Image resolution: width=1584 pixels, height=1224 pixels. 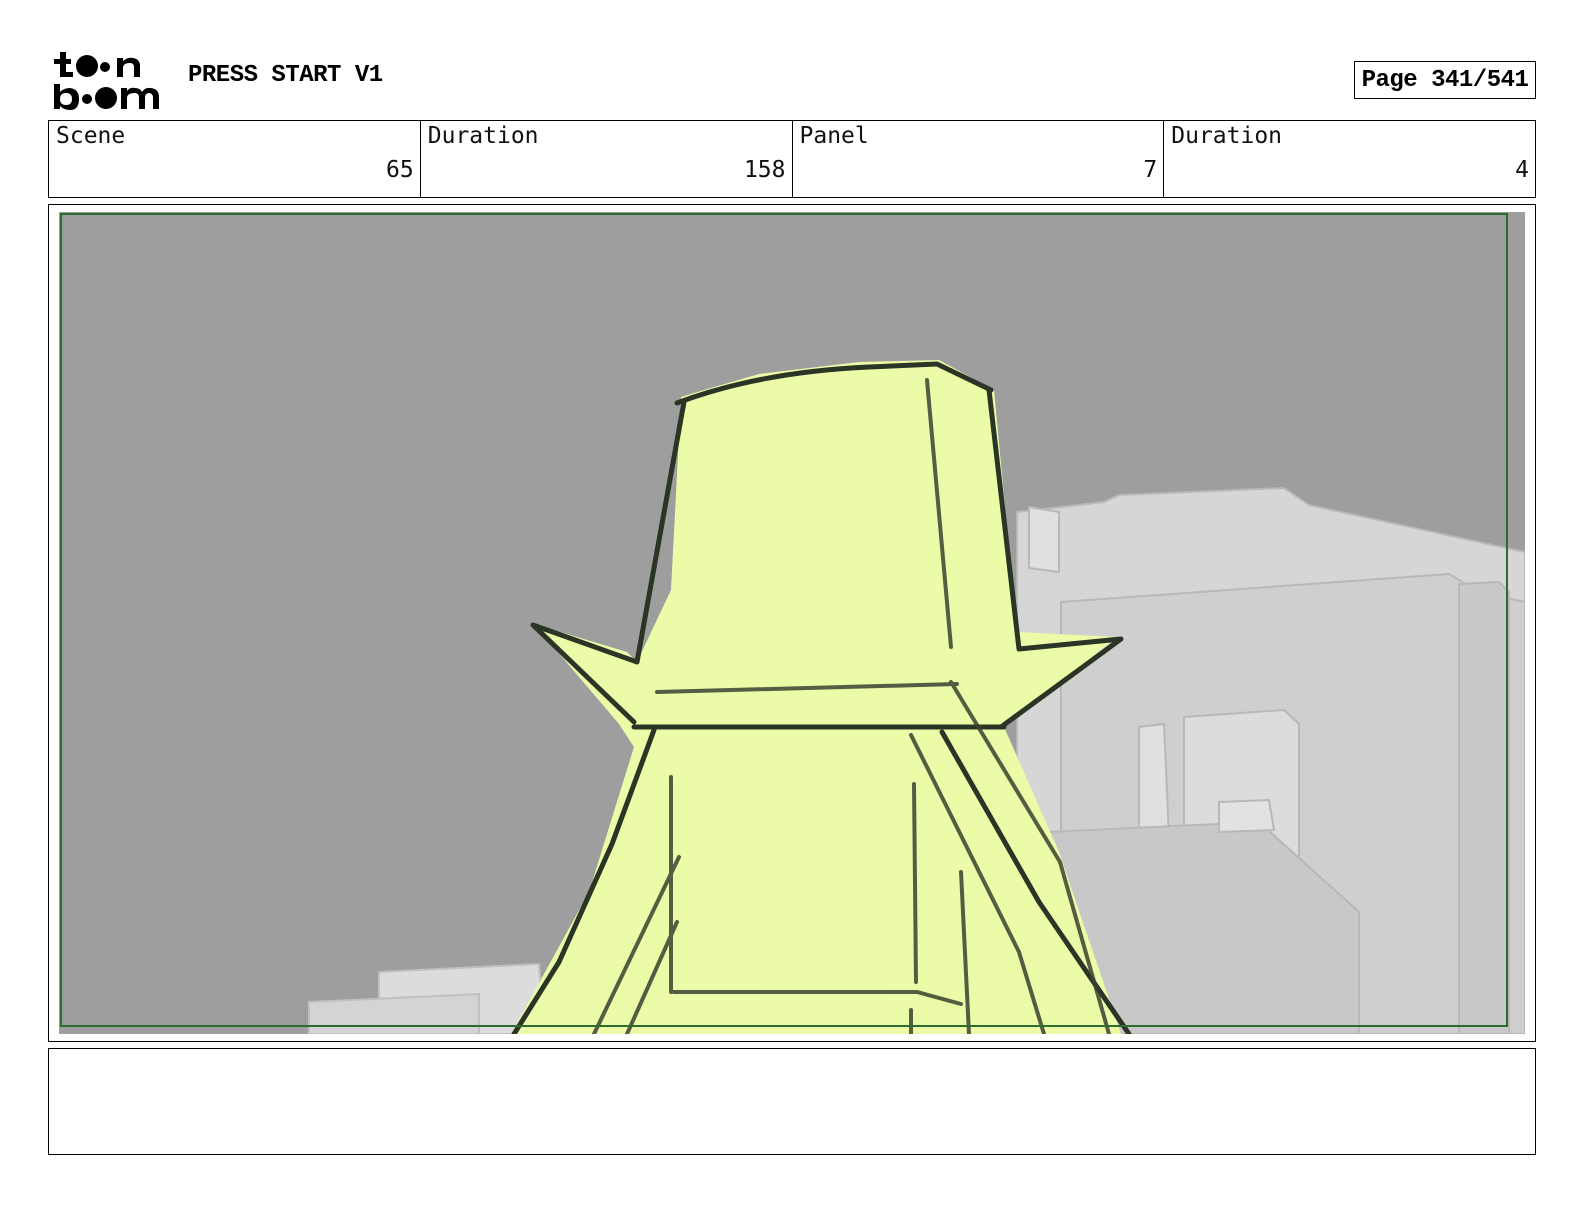 What do you see at coordinates (764, 170) in the screenshot?
I see `scene-duration-value: 158` at bounding box center [764, 170].